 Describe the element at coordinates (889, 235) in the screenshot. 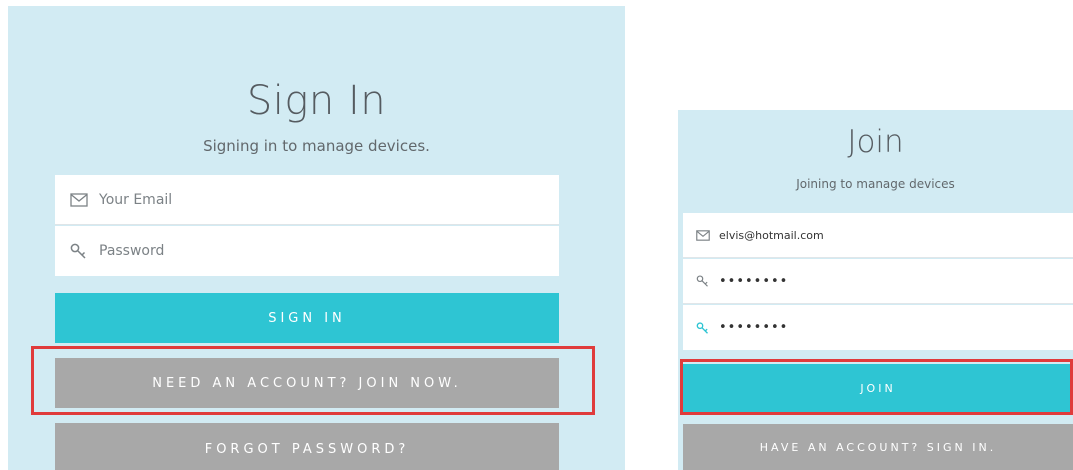

I see `join-email-input` at that location.